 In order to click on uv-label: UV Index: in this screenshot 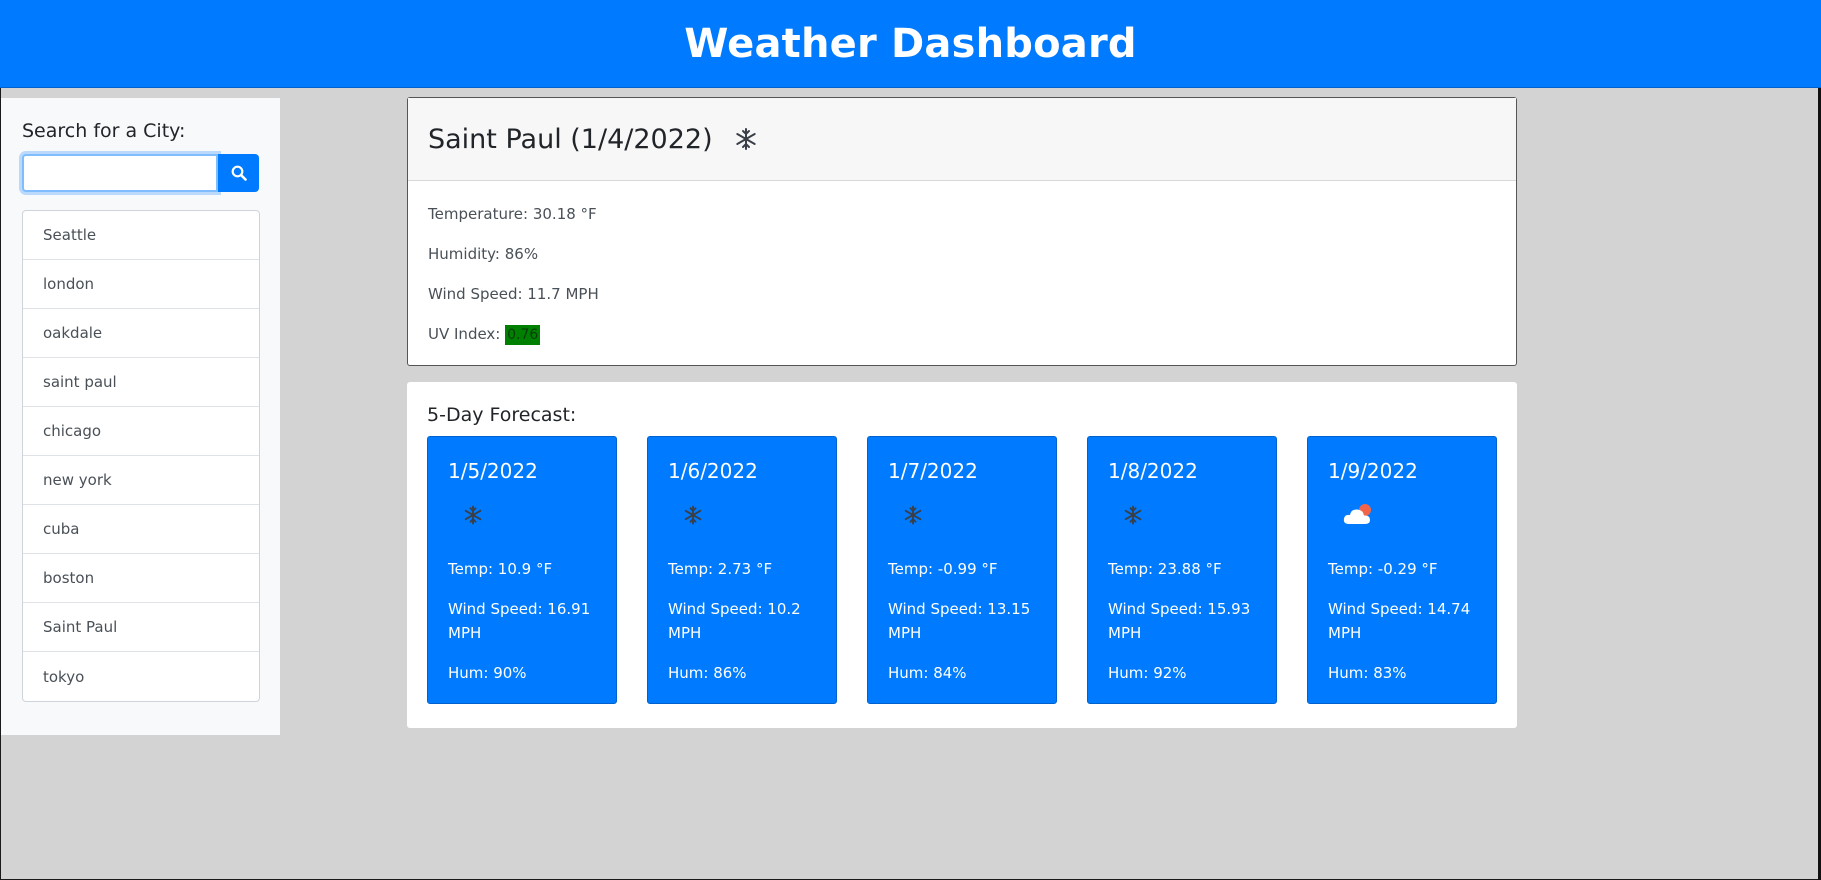, I will do `click(467, 334)`.